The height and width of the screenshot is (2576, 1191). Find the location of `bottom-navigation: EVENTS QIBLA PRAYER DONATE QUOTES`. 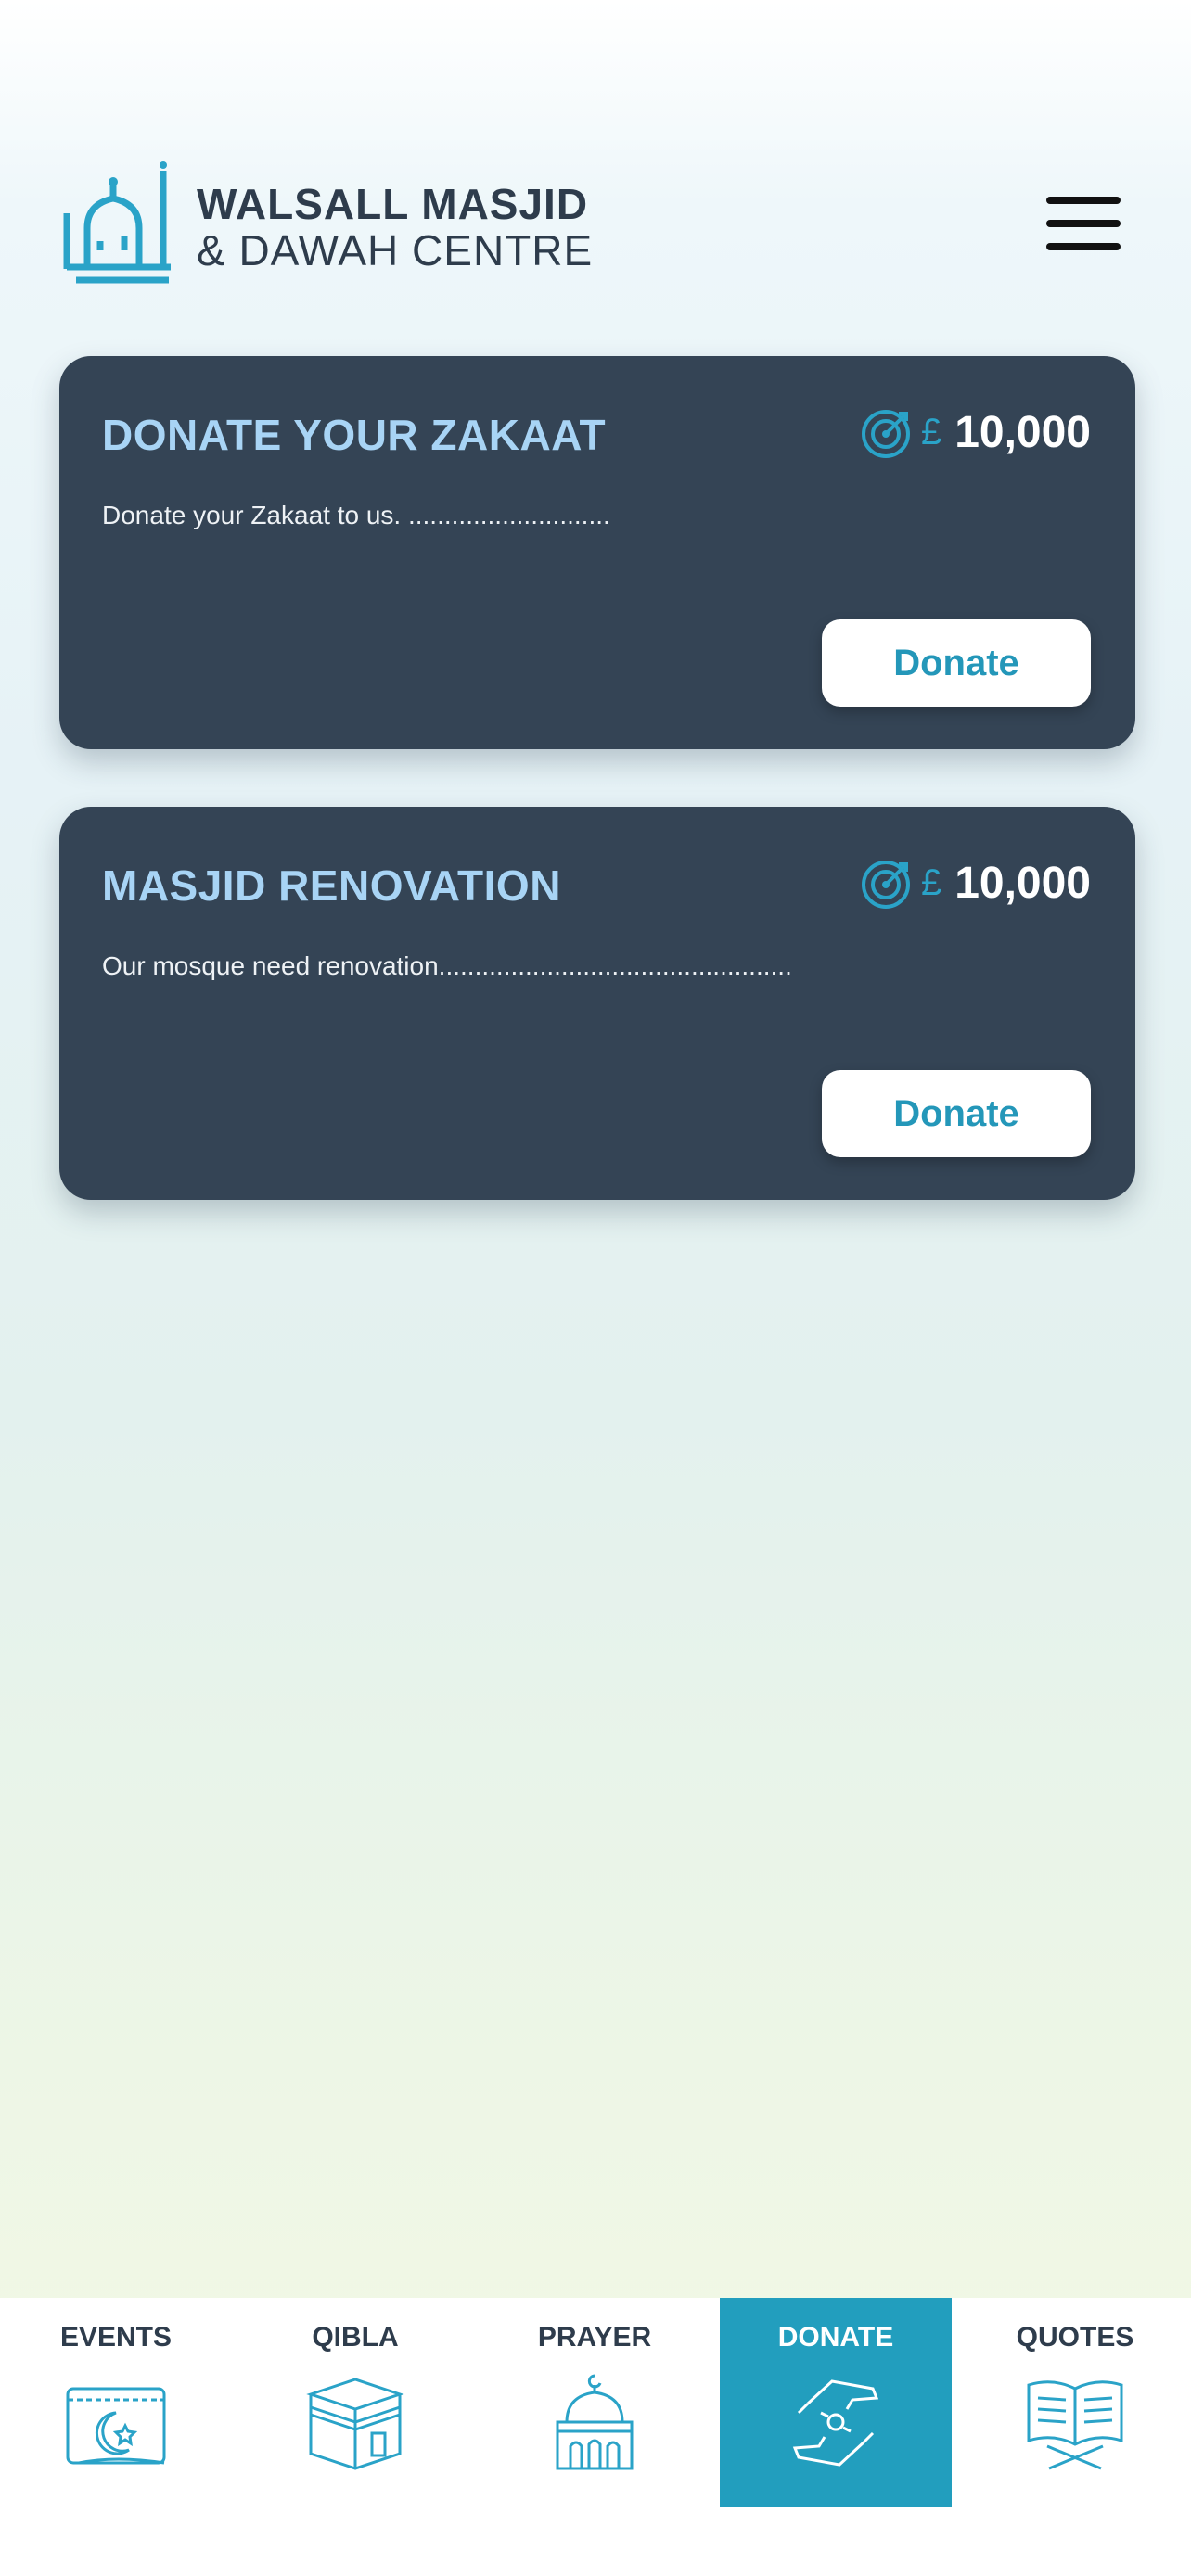

bottom-navigation: EVENTS QIBLA PRAYER DONATE QUOTES is located at coordinates (595, 2437).